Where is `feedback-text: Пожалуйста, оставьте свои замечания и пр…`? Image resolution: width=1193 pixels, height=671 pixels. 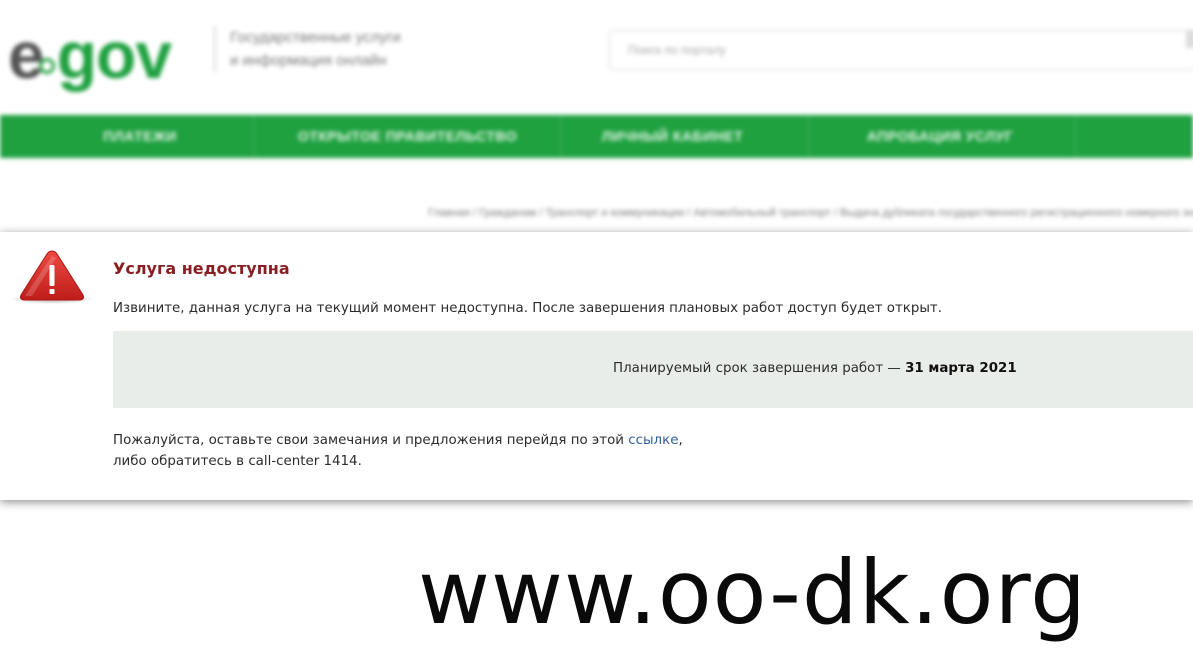 feedback-text: Пожалуйста, оставьте свои замечания и пр… is located at coordinates (398, 451).